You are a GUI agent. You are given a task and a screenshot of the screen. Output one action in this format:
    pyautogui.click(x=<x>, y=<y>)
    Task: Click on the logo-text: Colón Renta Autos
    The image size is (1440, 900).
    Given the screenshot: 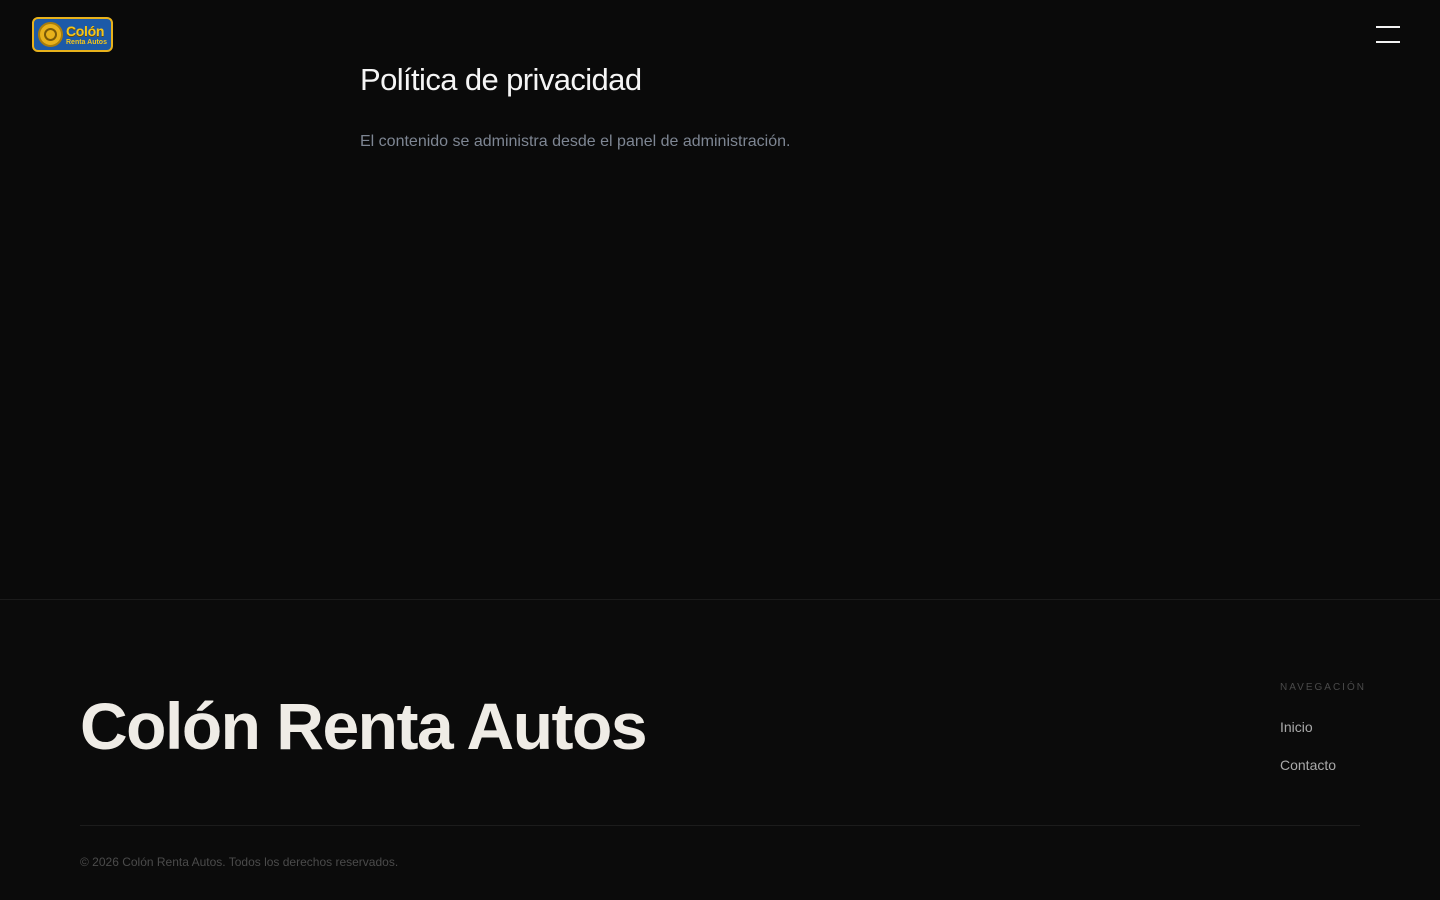 What is the action you would take?
    pyautogui.click(x=86, y=35)
    